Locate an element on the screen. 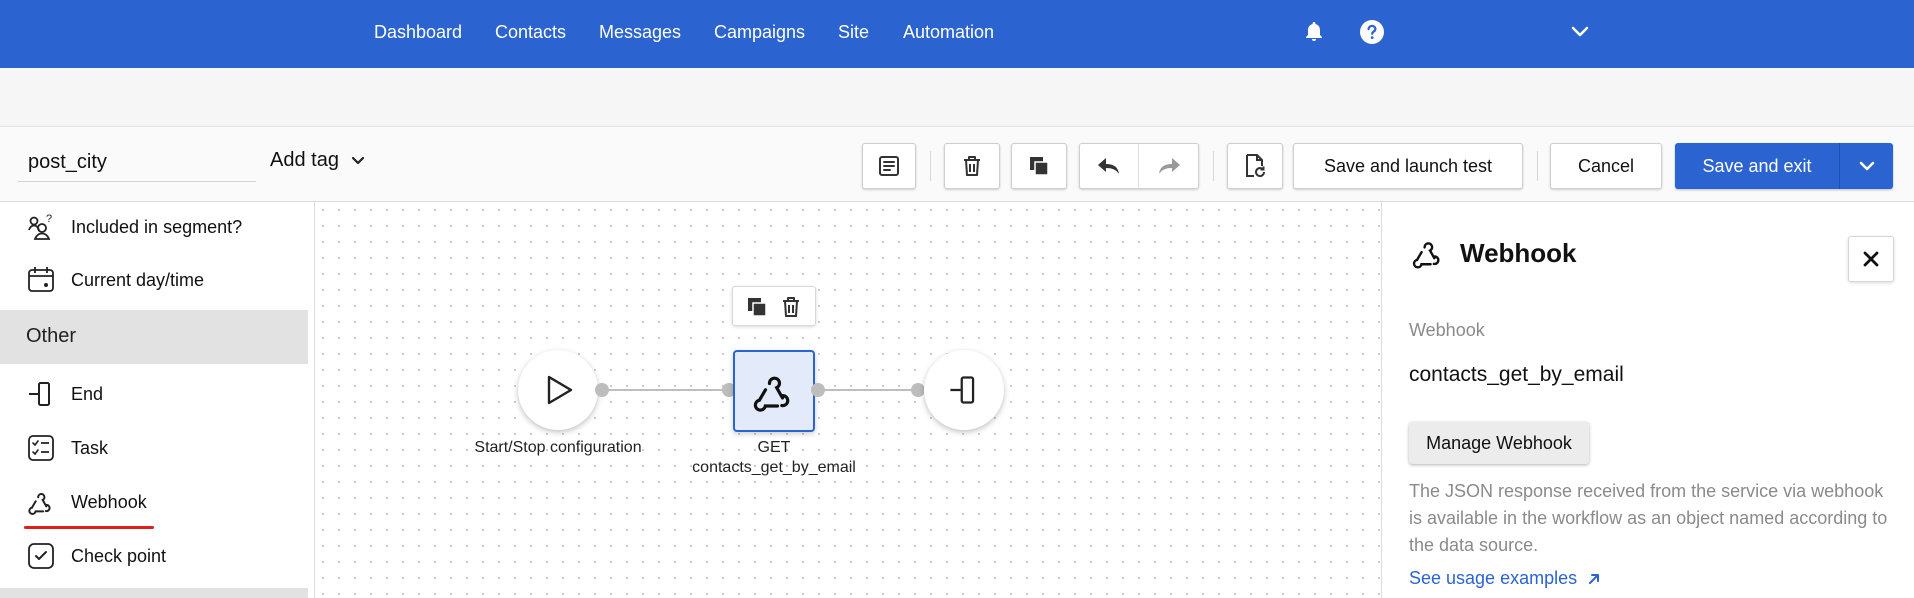  save-and-launch-test-label: Save and launch test is located at coordinates (1408, 165).